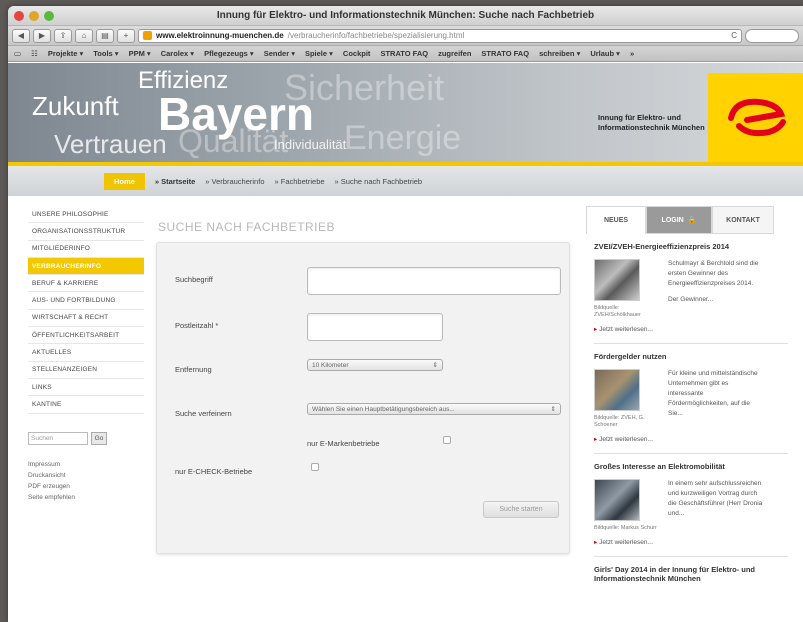  Describe the element at coordinates (86, 215) in the screenshot. I see `sidebar-item-philosophie: UNSERE PHILOSOPHIE` at that location.